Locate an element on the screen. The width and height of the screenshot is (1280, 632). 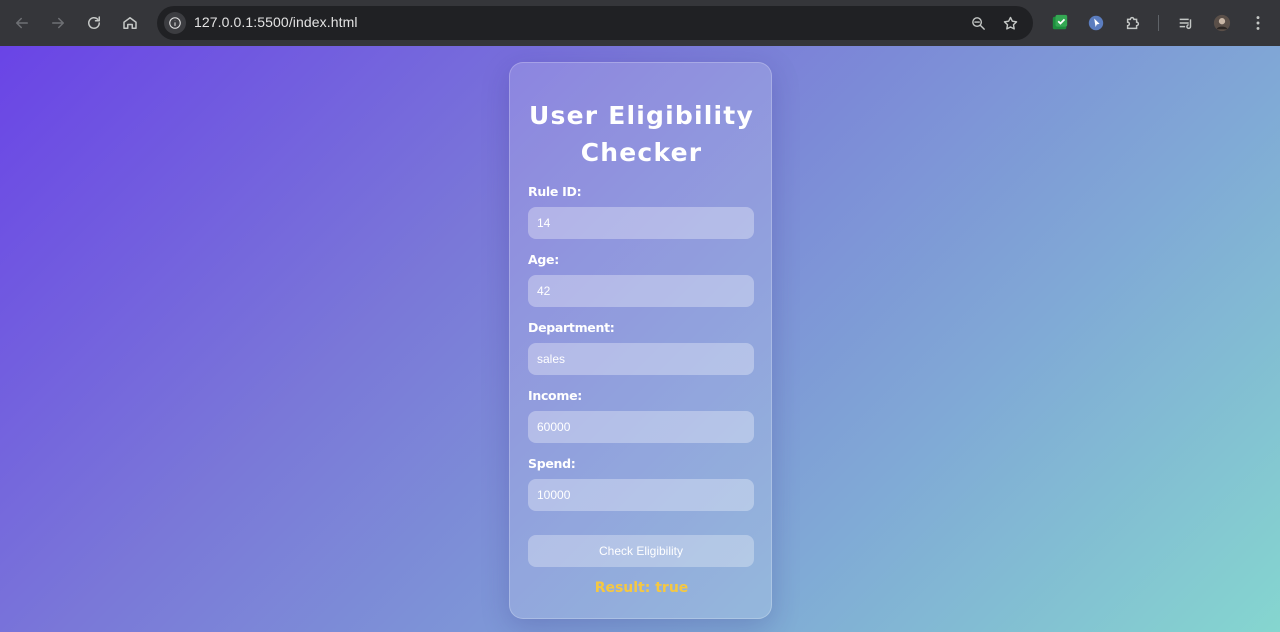
extension-check-icon is located at coordinates (1060, 23).